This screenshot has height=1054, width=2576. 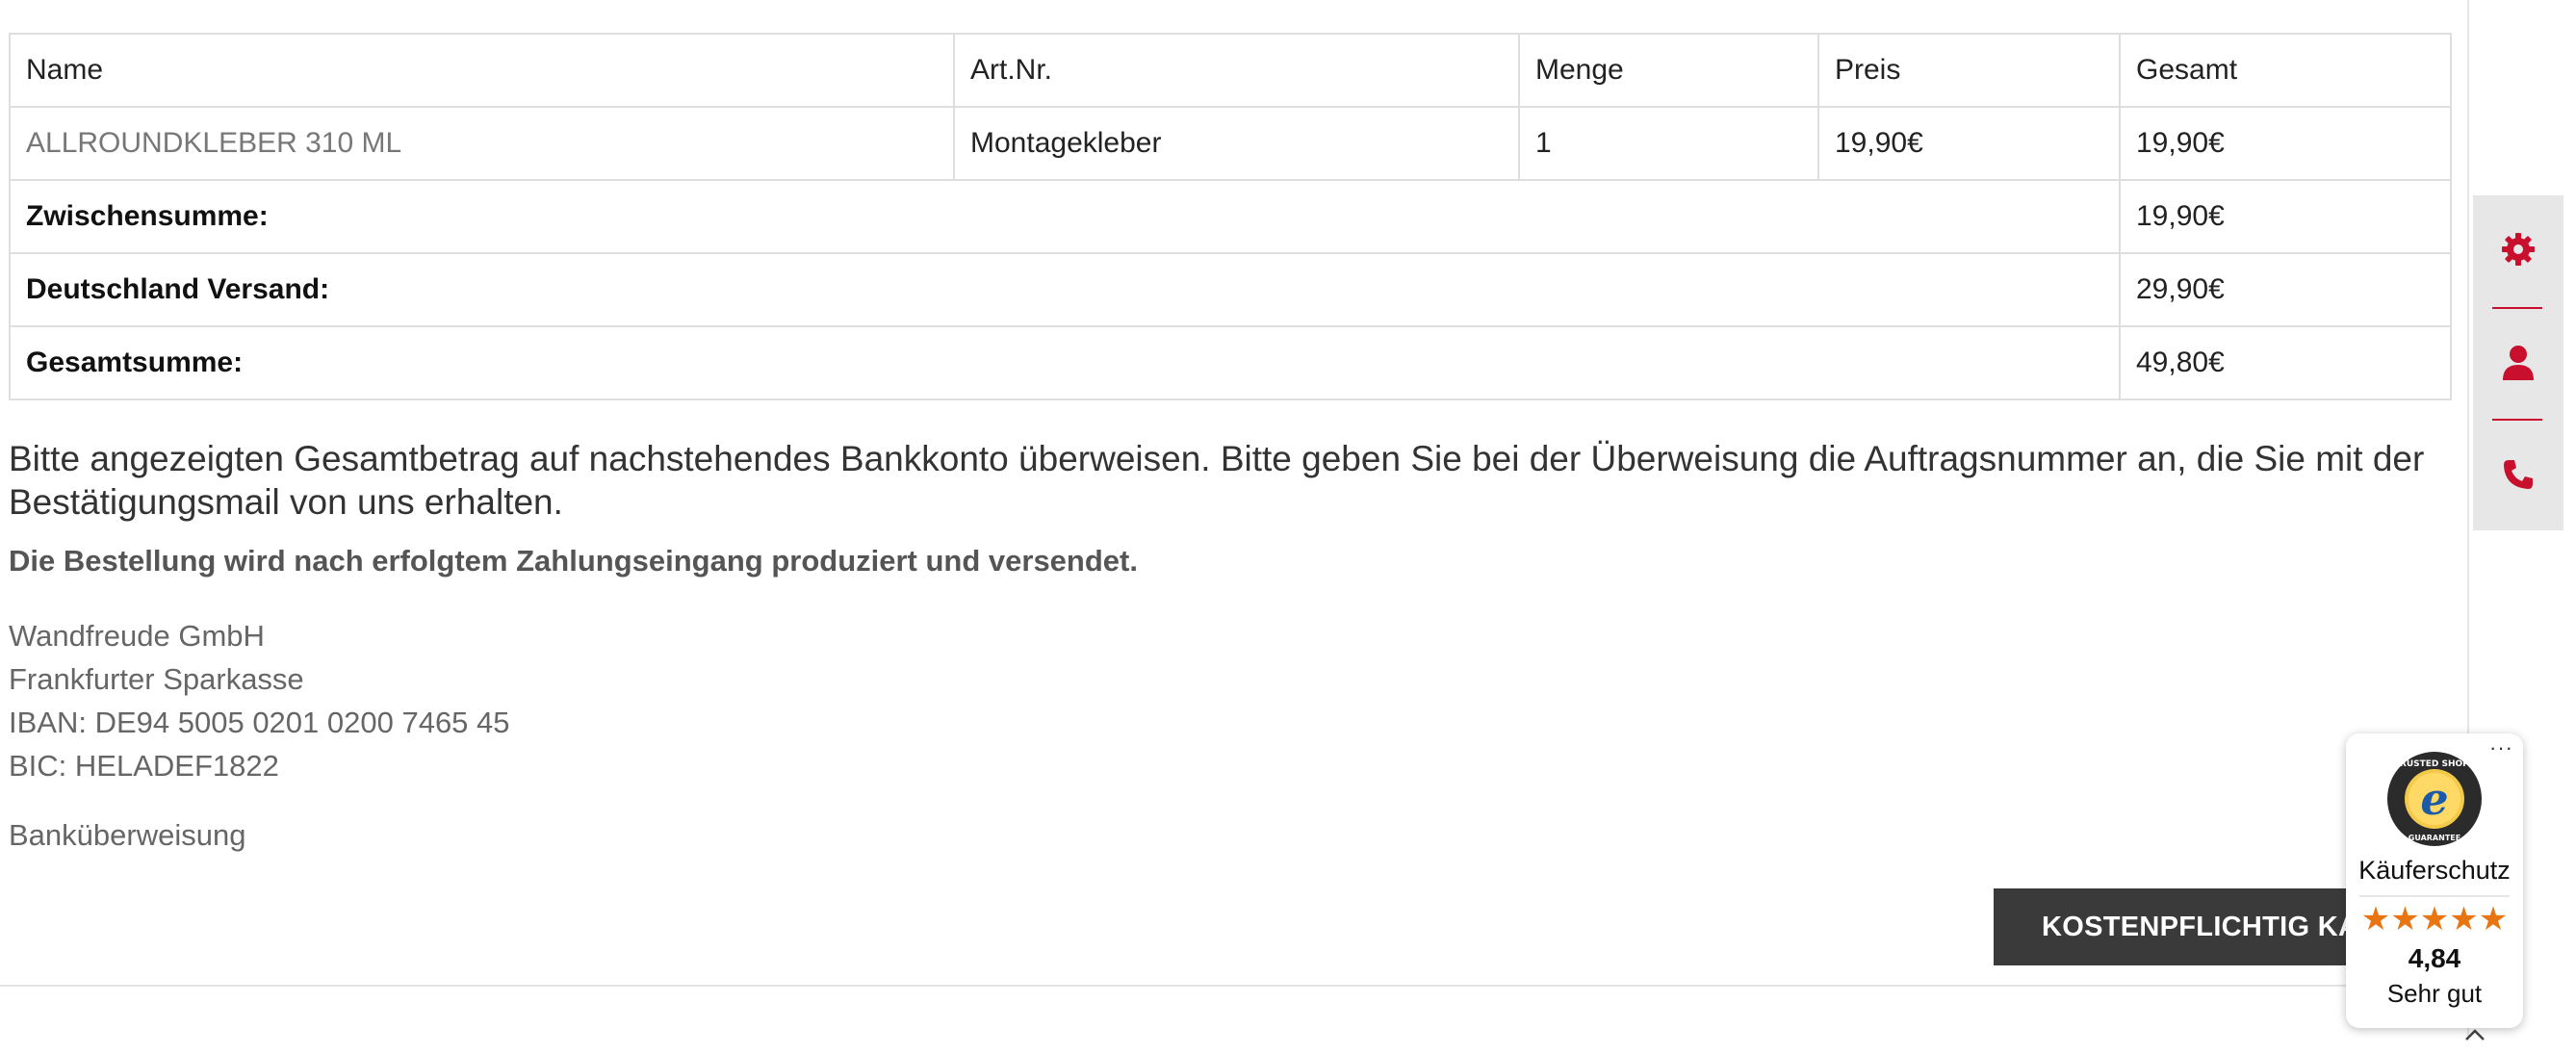 I want to click on total-label: Gesamtsumme:, so click(x=1065, y=362).